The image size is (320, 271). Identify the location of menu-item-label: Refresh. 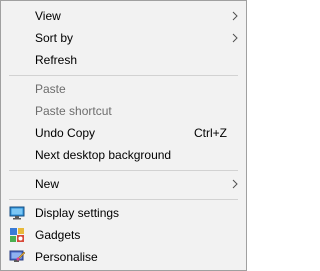
(56, 60).